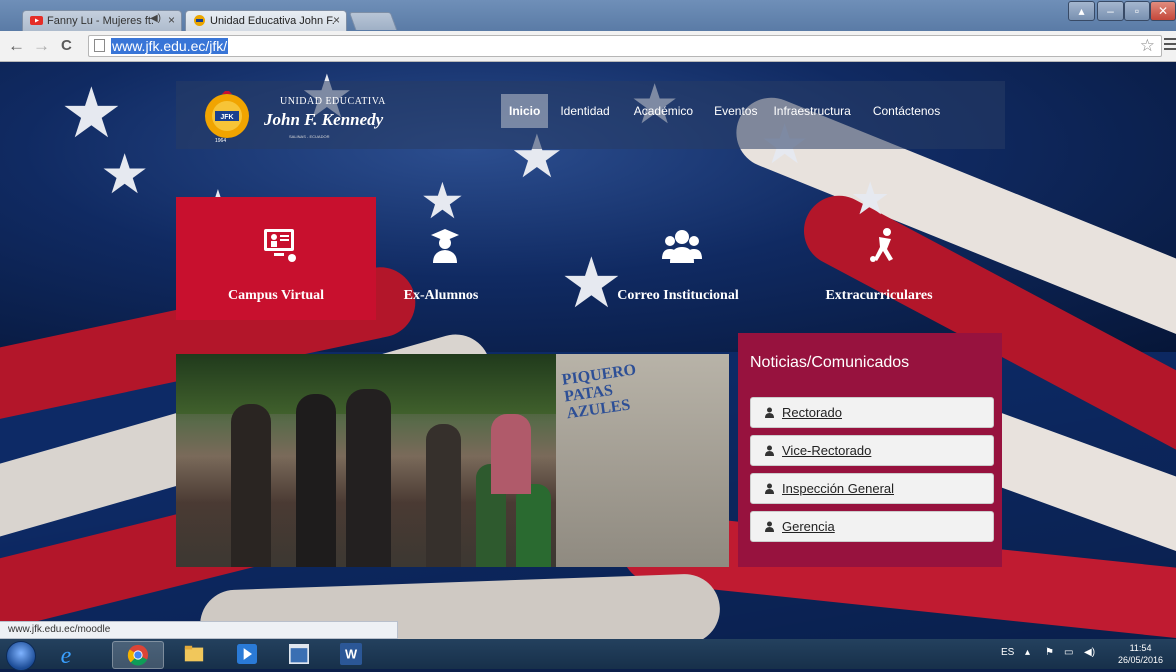 This screenshot has width=1176, height=672. I want to click on tile-label: Ex-Alumnos, so click(441, 295).